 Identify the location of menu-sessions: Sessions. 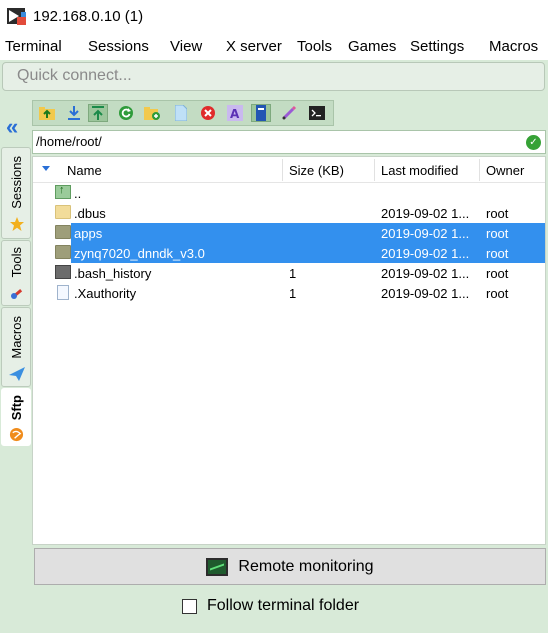
(118, 46).